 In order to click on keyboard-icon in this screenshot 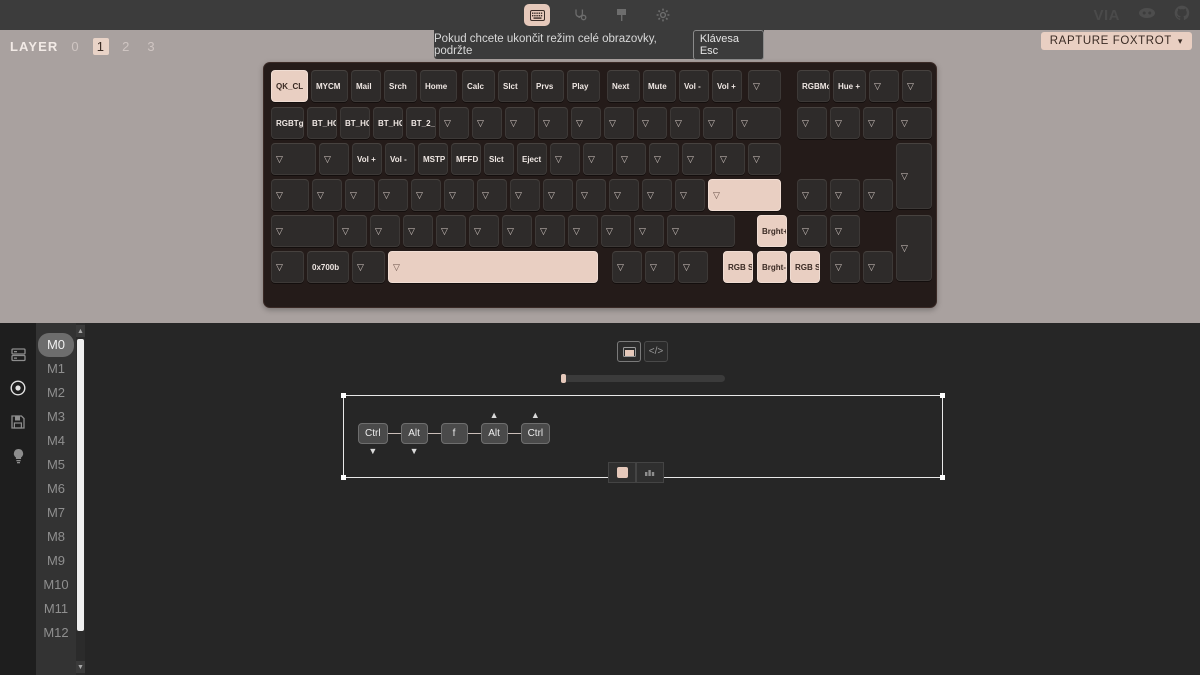, I will do `click(537, 15)`.